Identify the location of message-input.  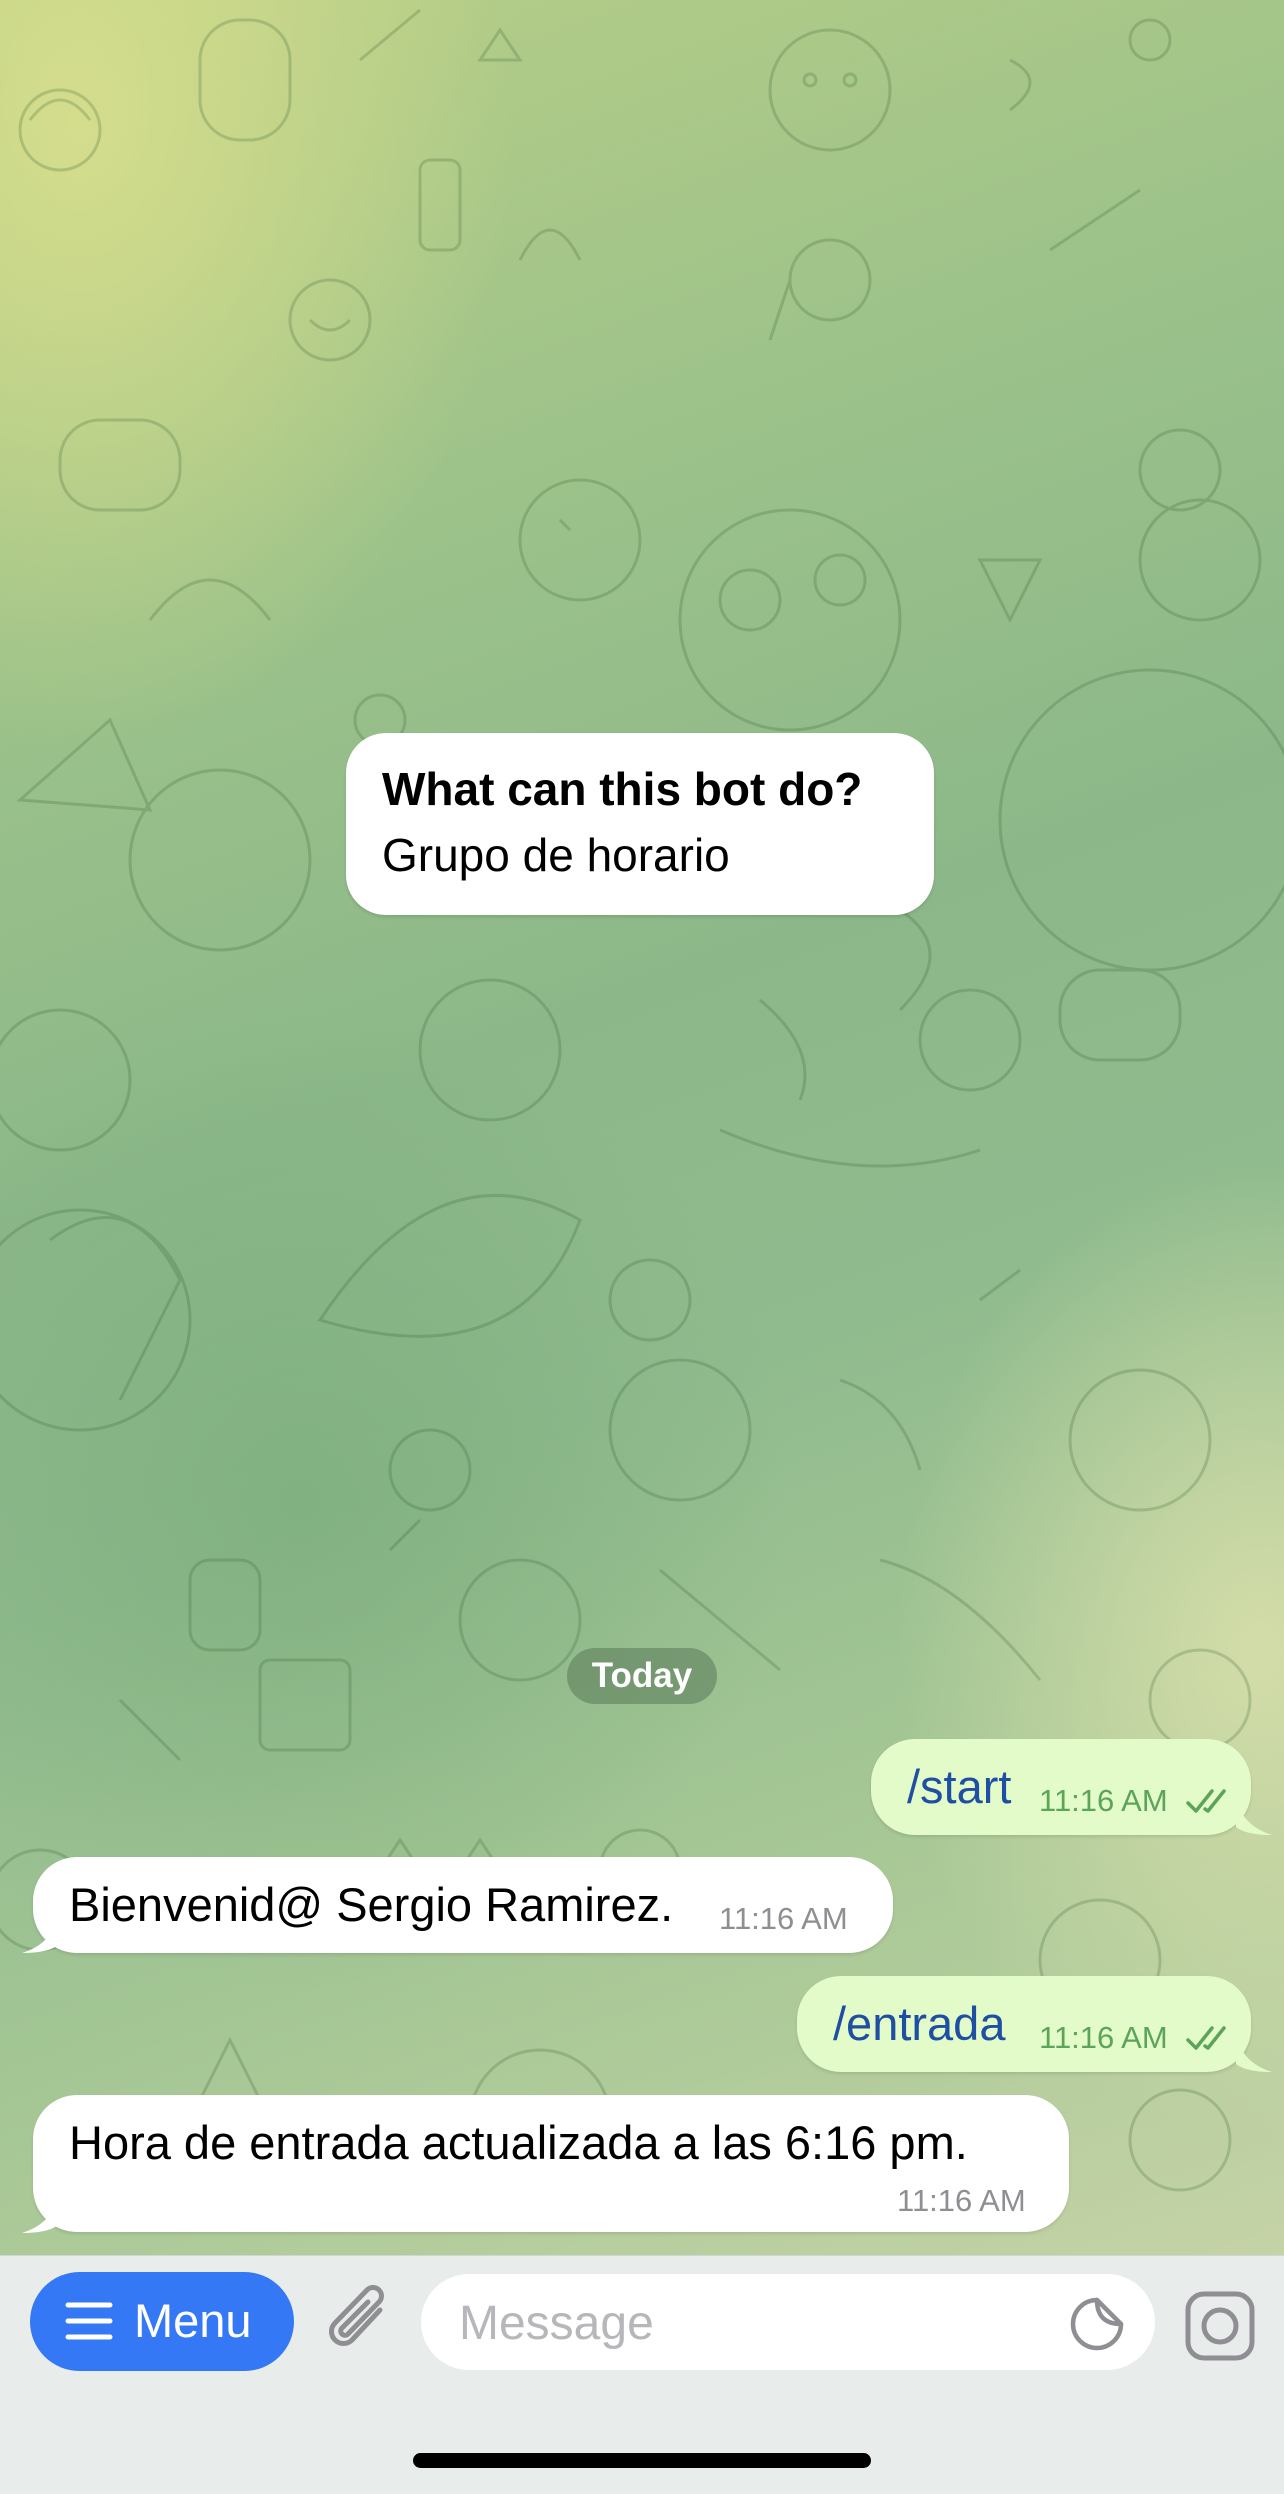
(759, 2323).